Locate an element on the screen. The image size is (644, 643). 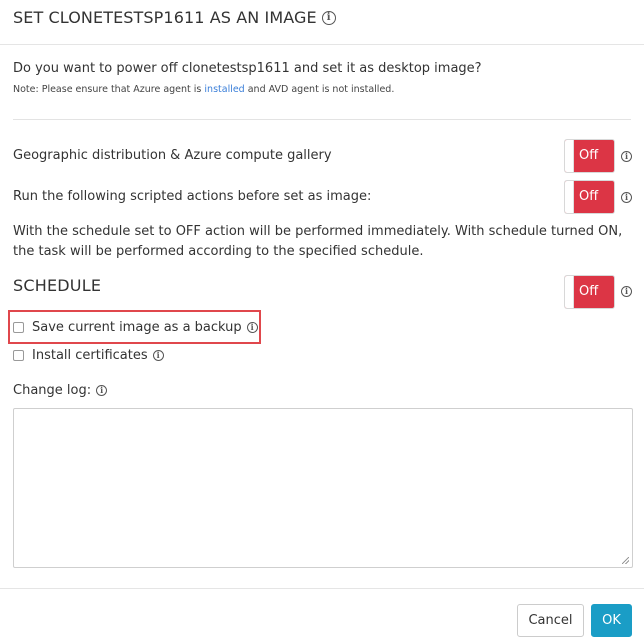
backup-checkbox is located at coordinates (18, 327).